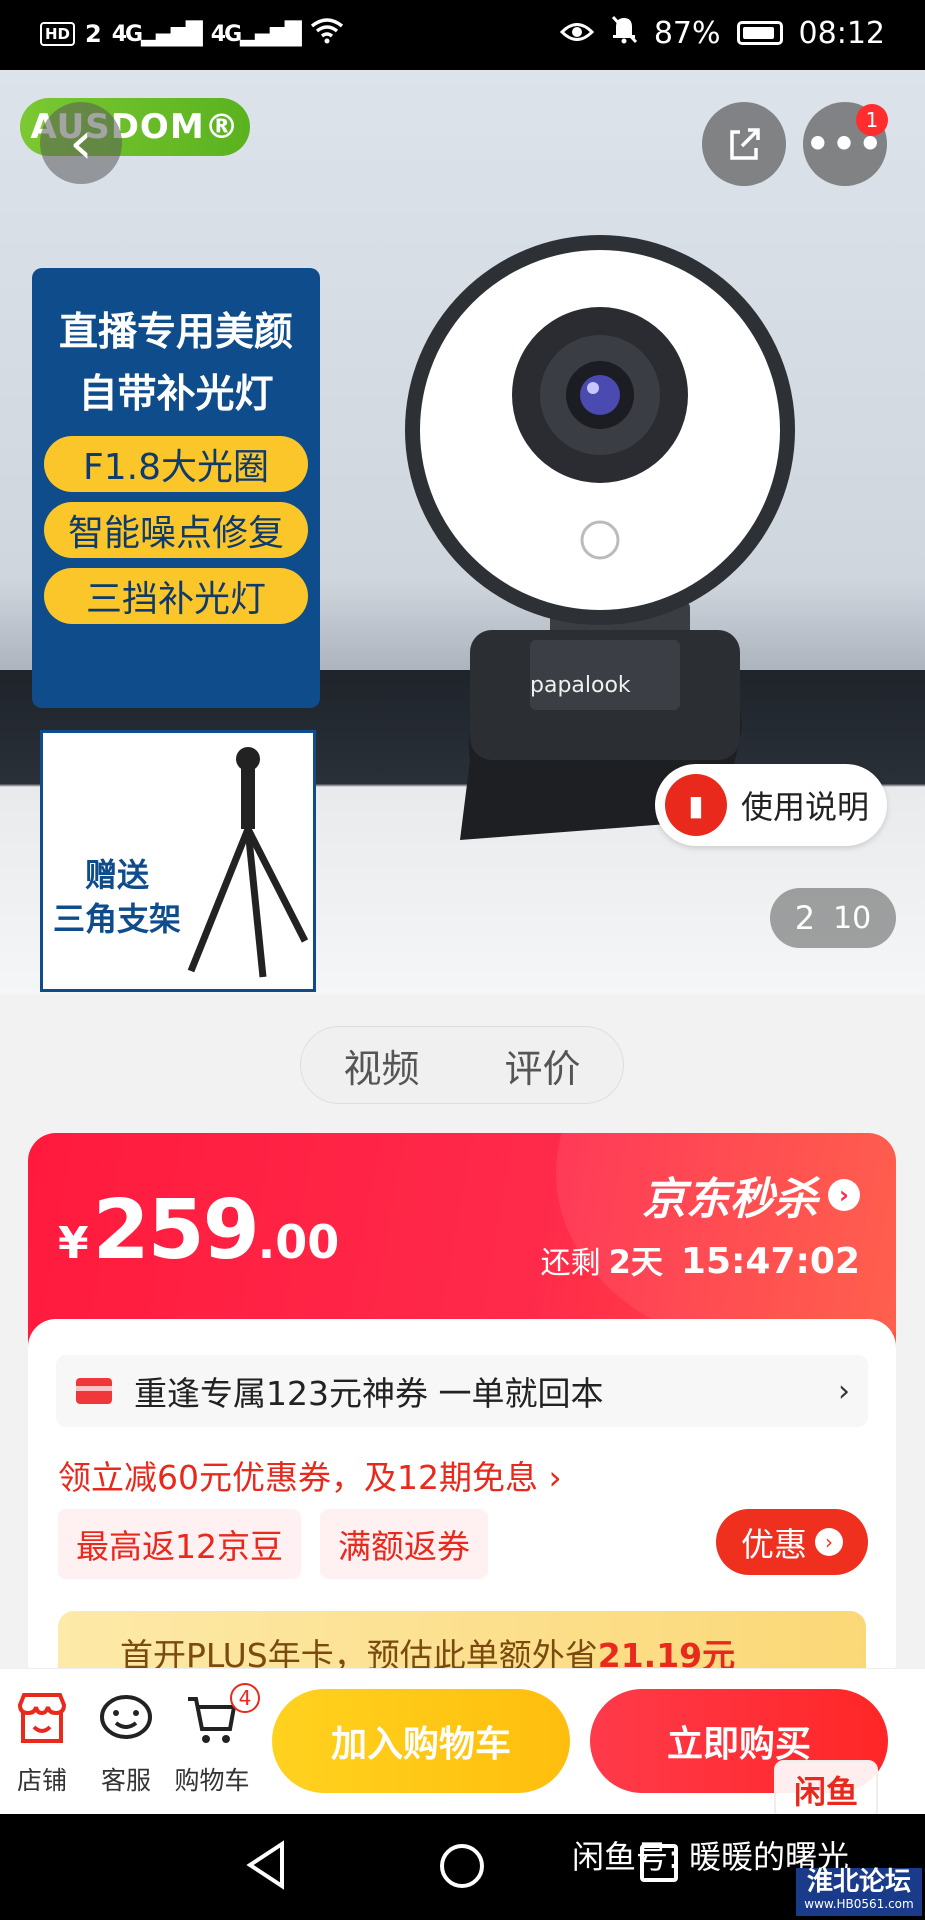 The height and width of the screenshot is (1920, 925). I want to click on seckill-label: 京东秒杀, so click(730, 1199).